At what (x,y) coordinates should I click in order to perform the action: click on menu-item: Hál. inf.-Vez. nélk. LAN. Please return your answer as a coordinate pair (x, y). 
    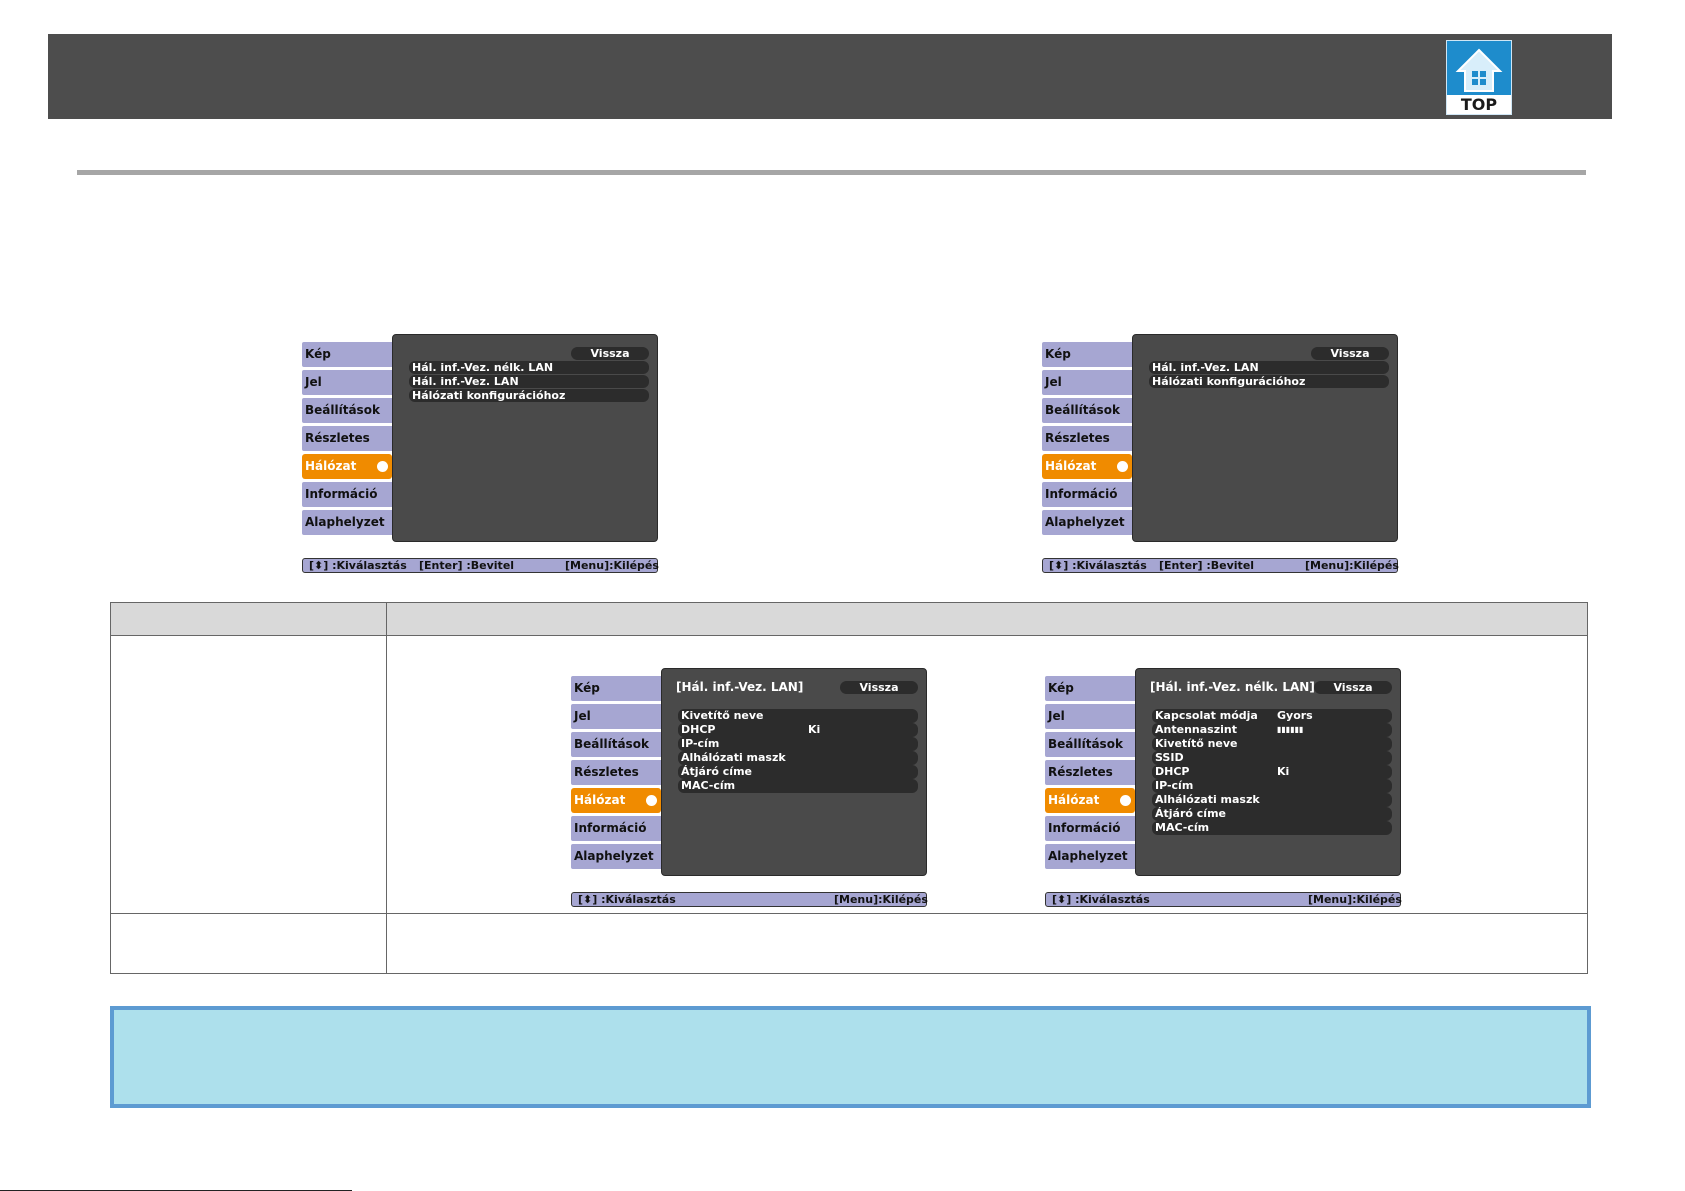
    Looking at the image, I should click on (529, 367).